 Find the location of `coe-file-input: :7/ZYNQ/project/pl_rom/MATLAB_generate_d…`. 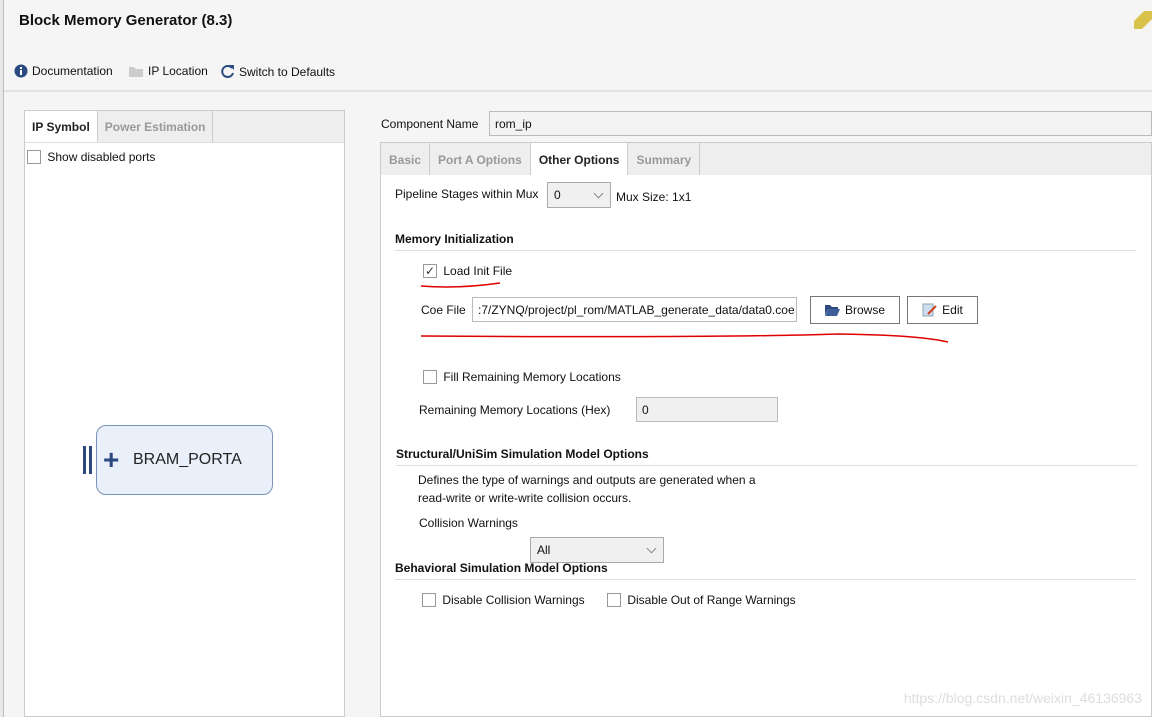

coe-file-input: :7/ZYNQ/project/pl_rom/MATLAB_generate_d… is located at coordinates (634, 309).